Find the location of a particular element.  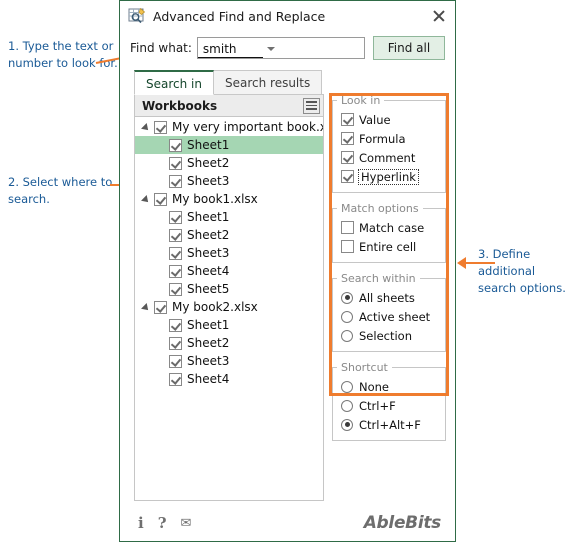

help-icon: ? is located at coordinates (162, 523).